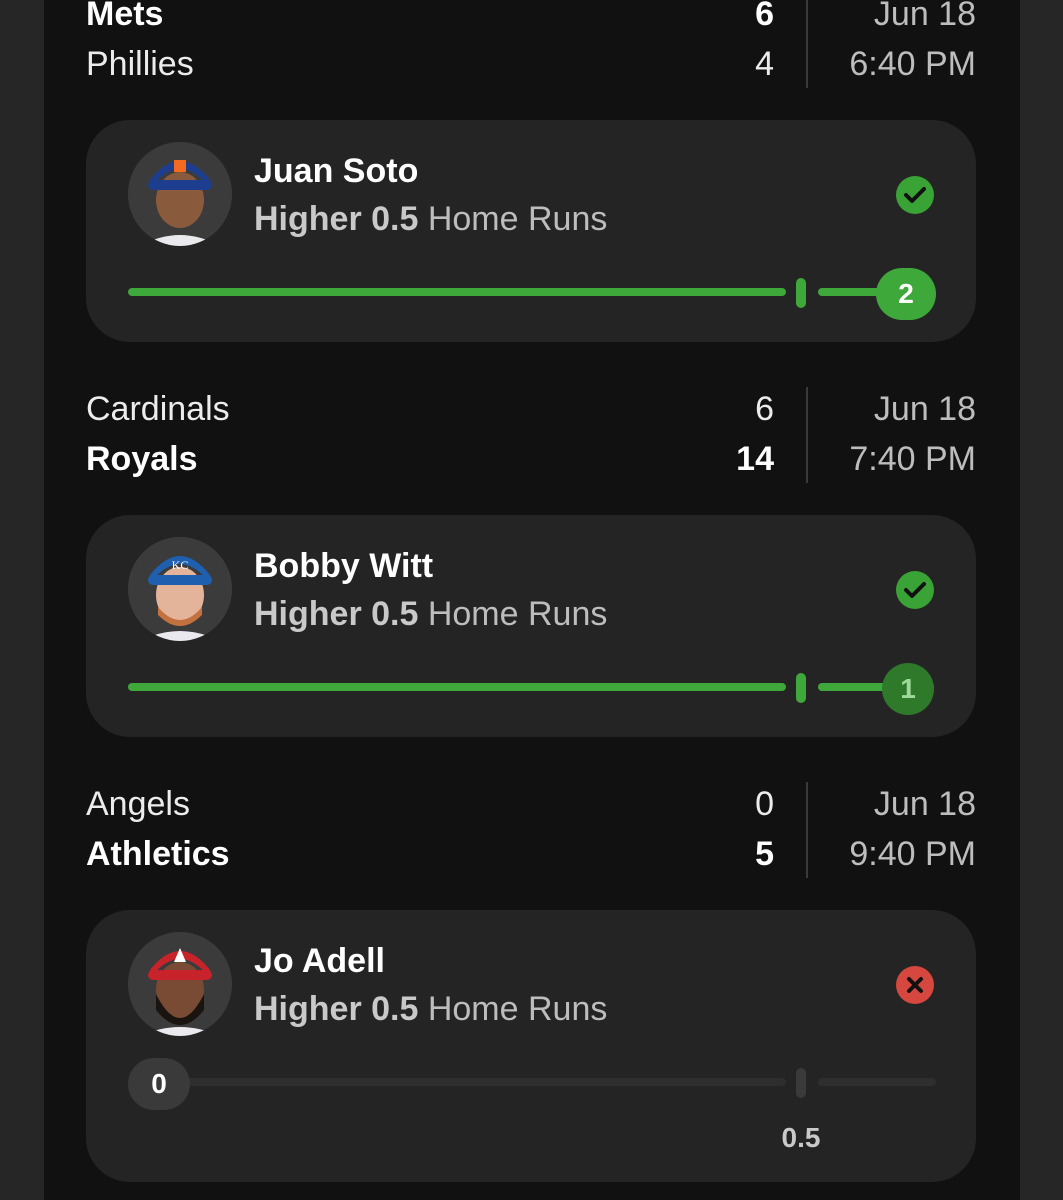  What do you see at coordinates (801, 1137) in the screenshot?
I see `line-label: 0.5` at bounding box center [801, 1137].